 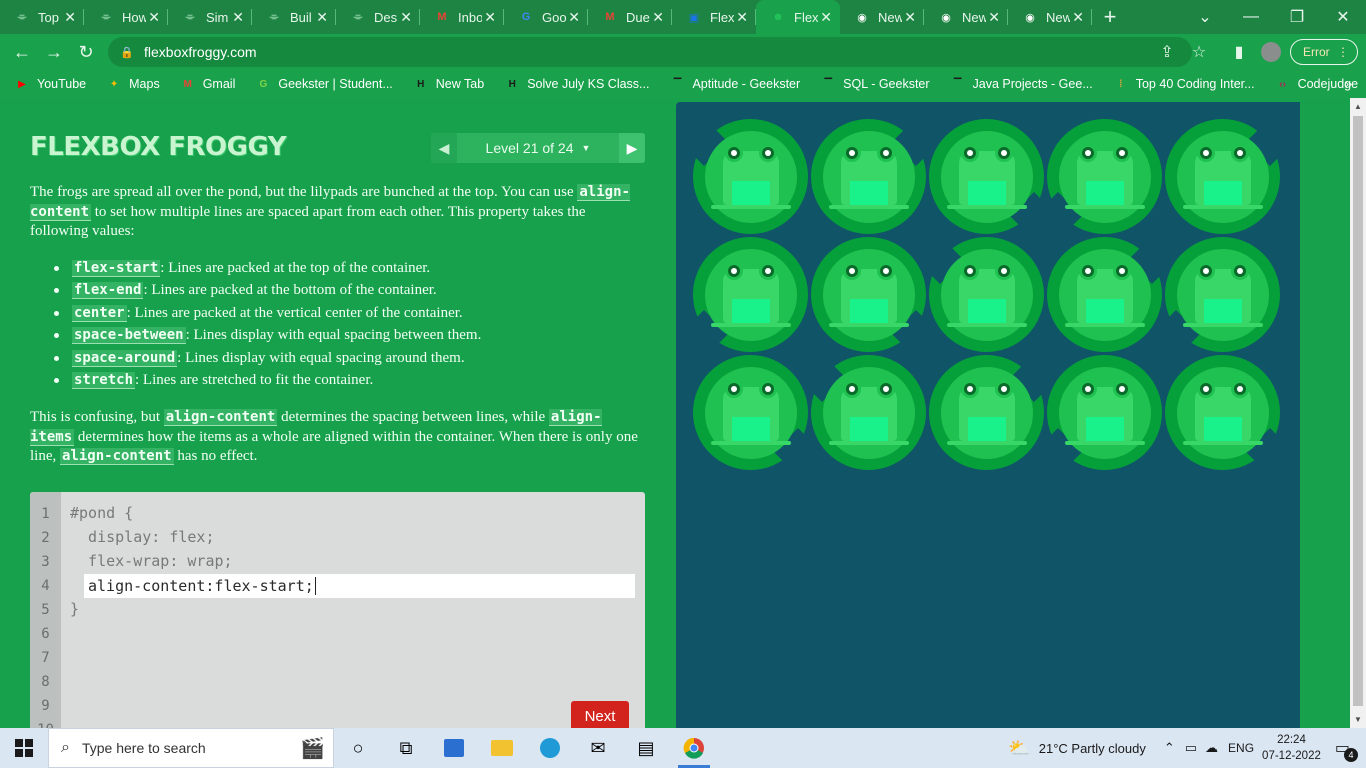 What do you see at coordinates (294, 17) in the screenshot?
I see `browser-tab: ⌯ Buil ✕` at bounding box center [294, 17].